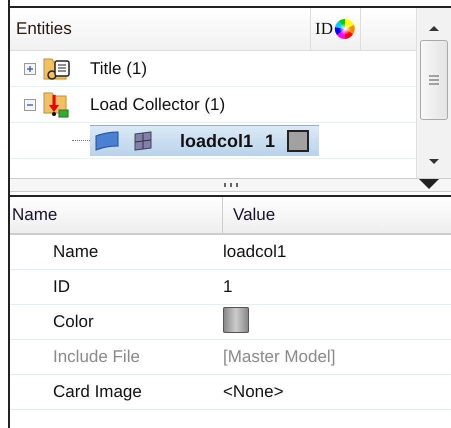 The width and height of the screenshot is (451, 428). I want to click on tree-item: Title (1), so click(118, 69).